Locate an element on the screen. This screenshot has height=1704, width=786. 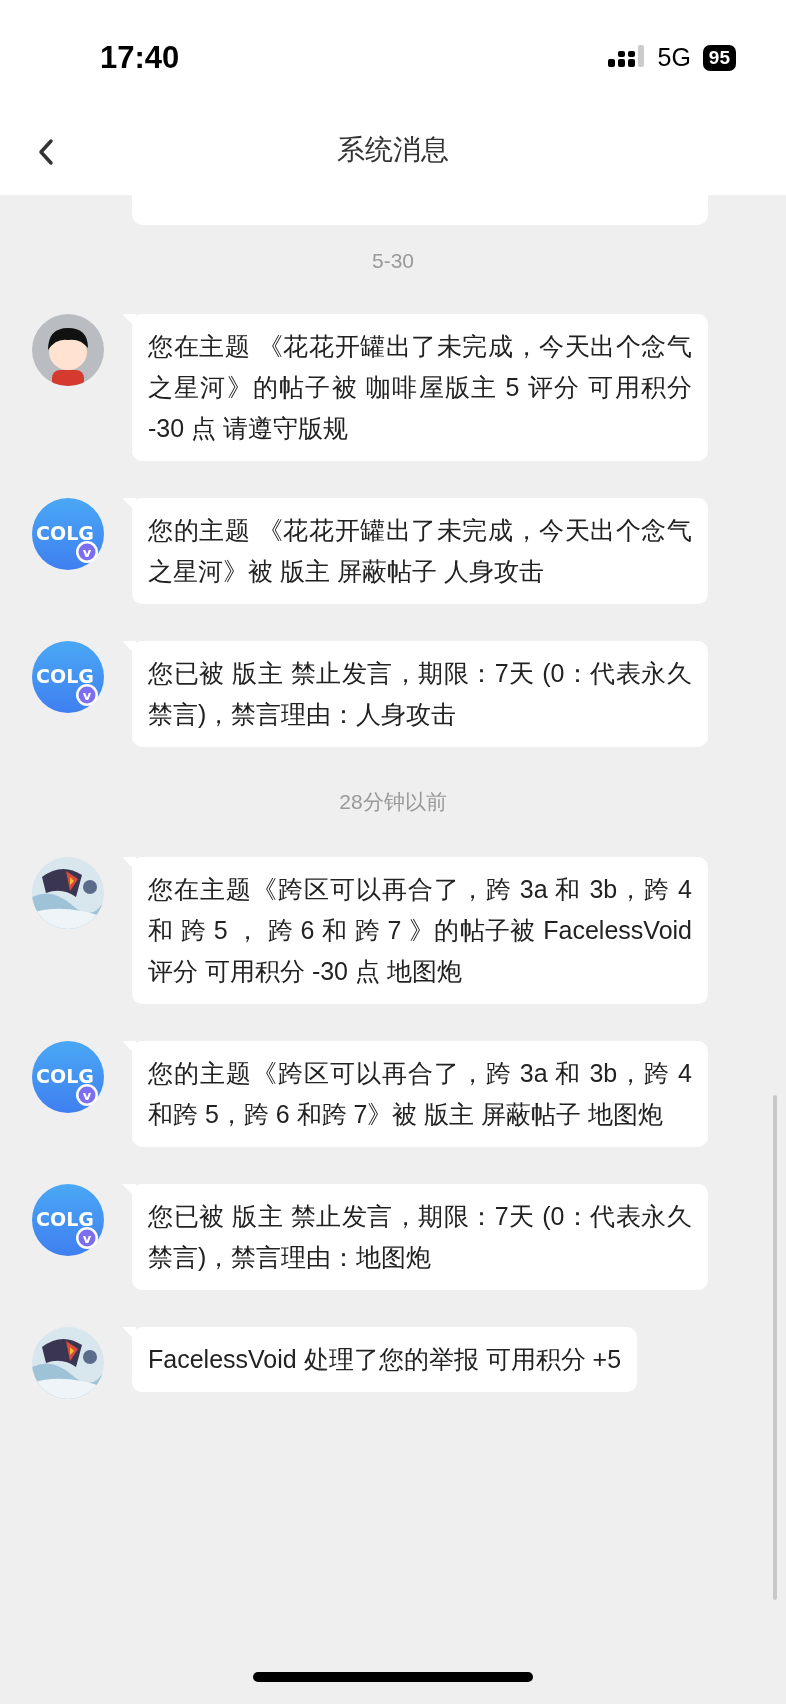
network-label: 5G is located at coordinates (674, 57).